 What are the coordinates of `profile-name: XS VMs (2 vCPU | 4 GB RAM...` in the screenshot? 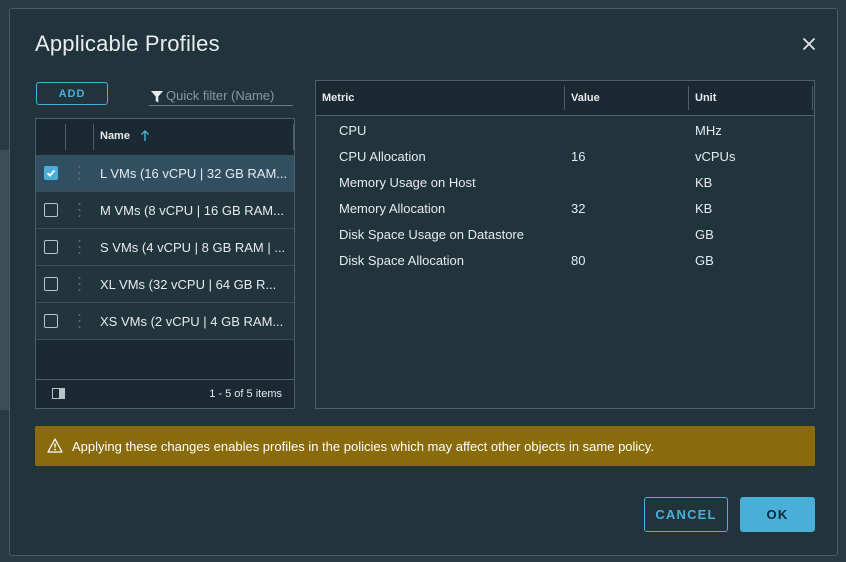 It's located at (192, 321).